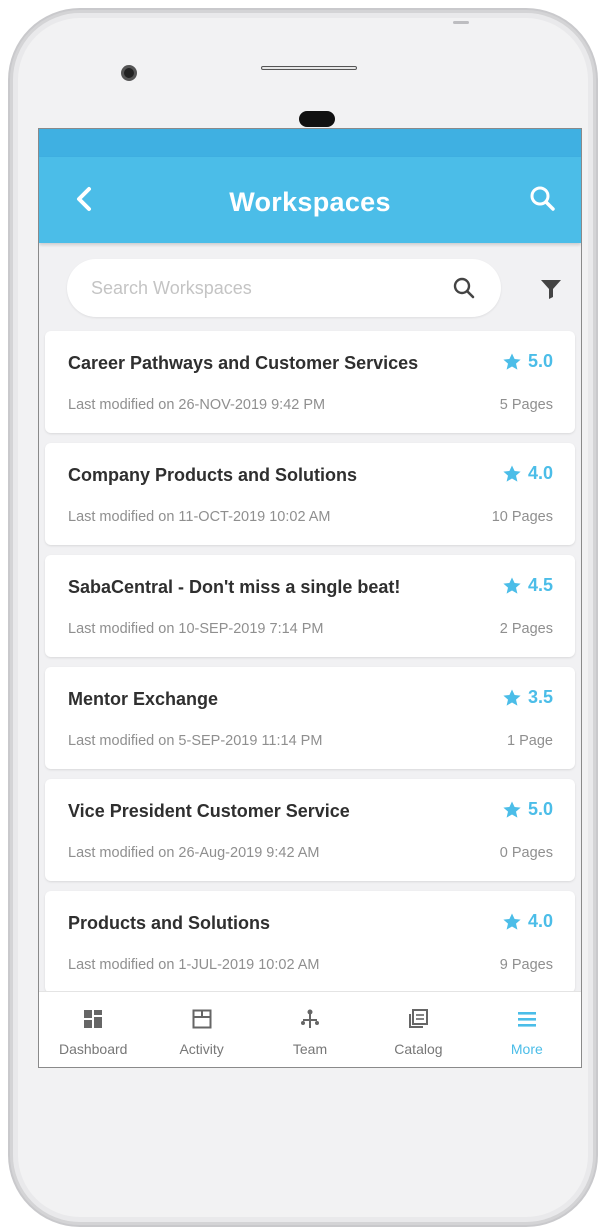  I want to click on team-icon, so click(310, 1021).